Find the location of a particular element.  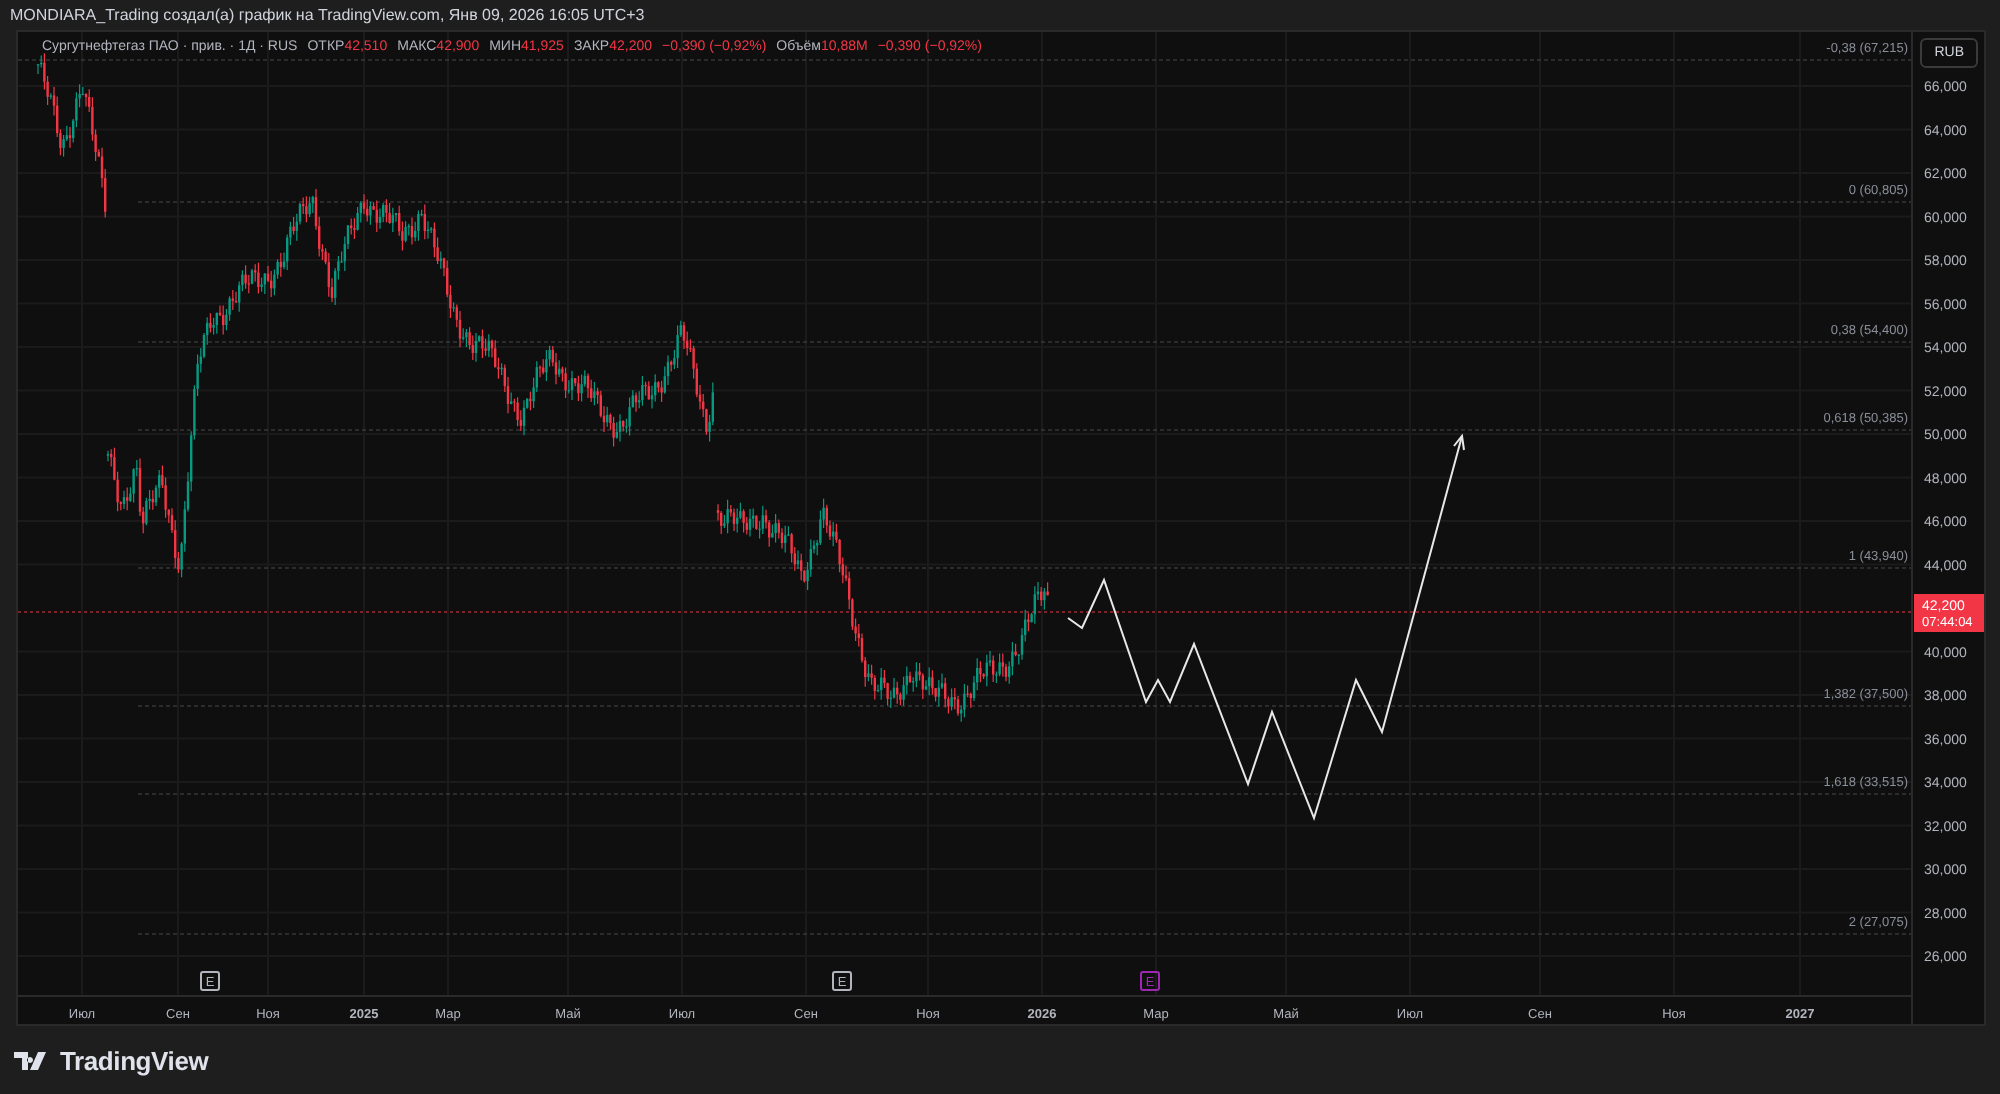

logo-icon is located at coordinates (33, 1060).